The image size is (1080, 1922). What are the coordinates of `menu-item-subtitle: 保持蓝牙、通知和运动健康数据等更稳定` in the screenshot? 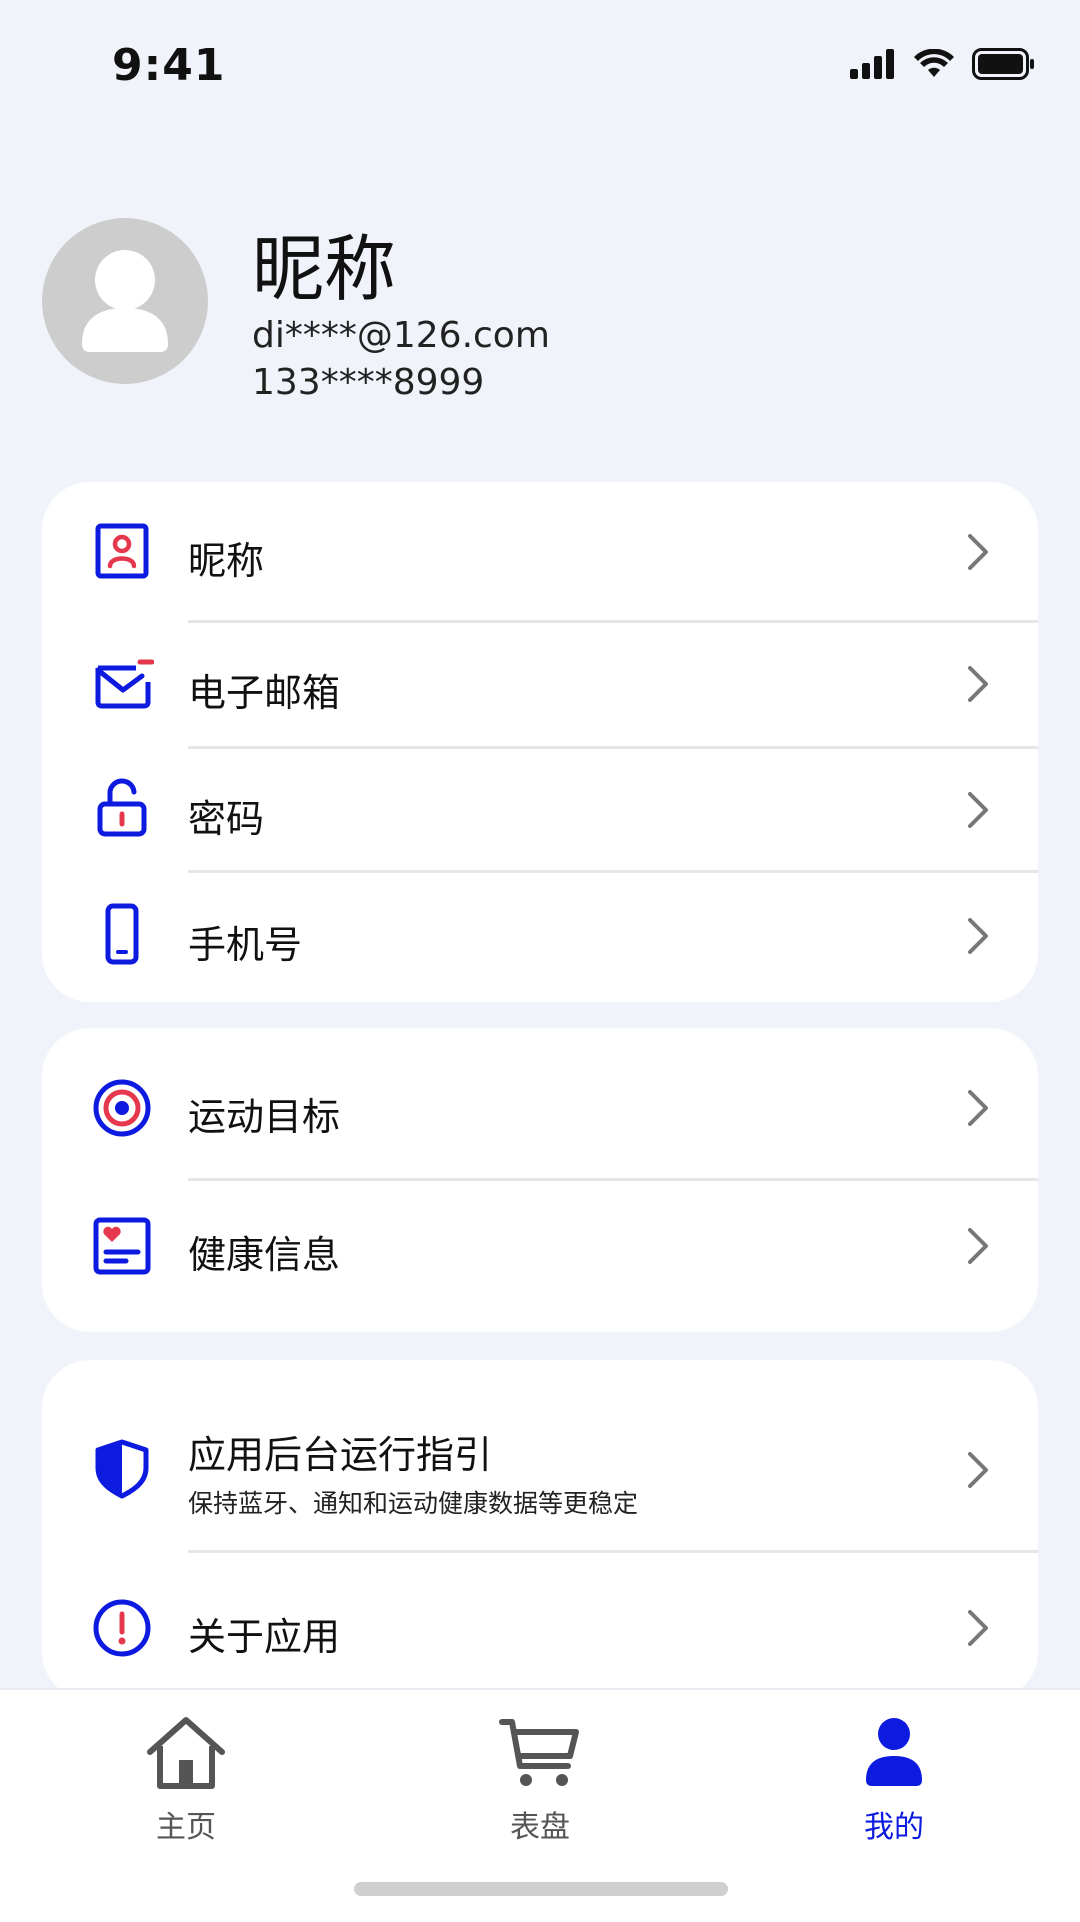 It's located at (413, 1503).